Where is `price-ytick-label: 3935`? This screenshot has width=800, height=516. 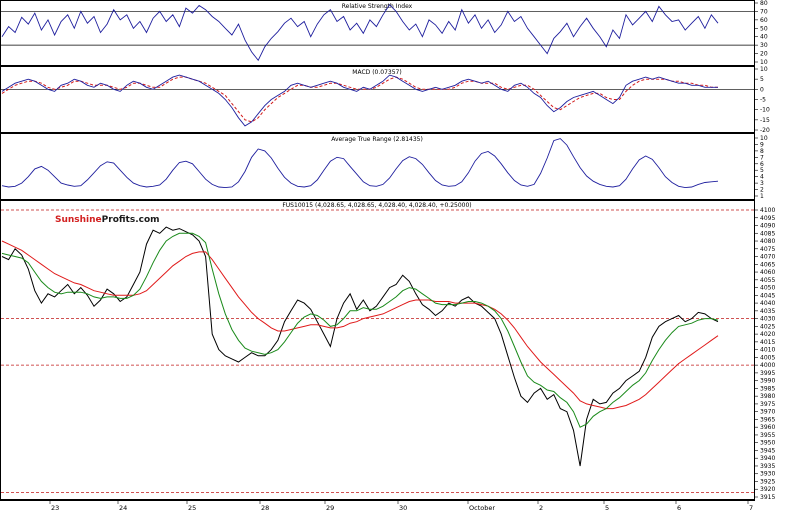 price-ytick-label: 3935 is located at coordinates (767, 466).